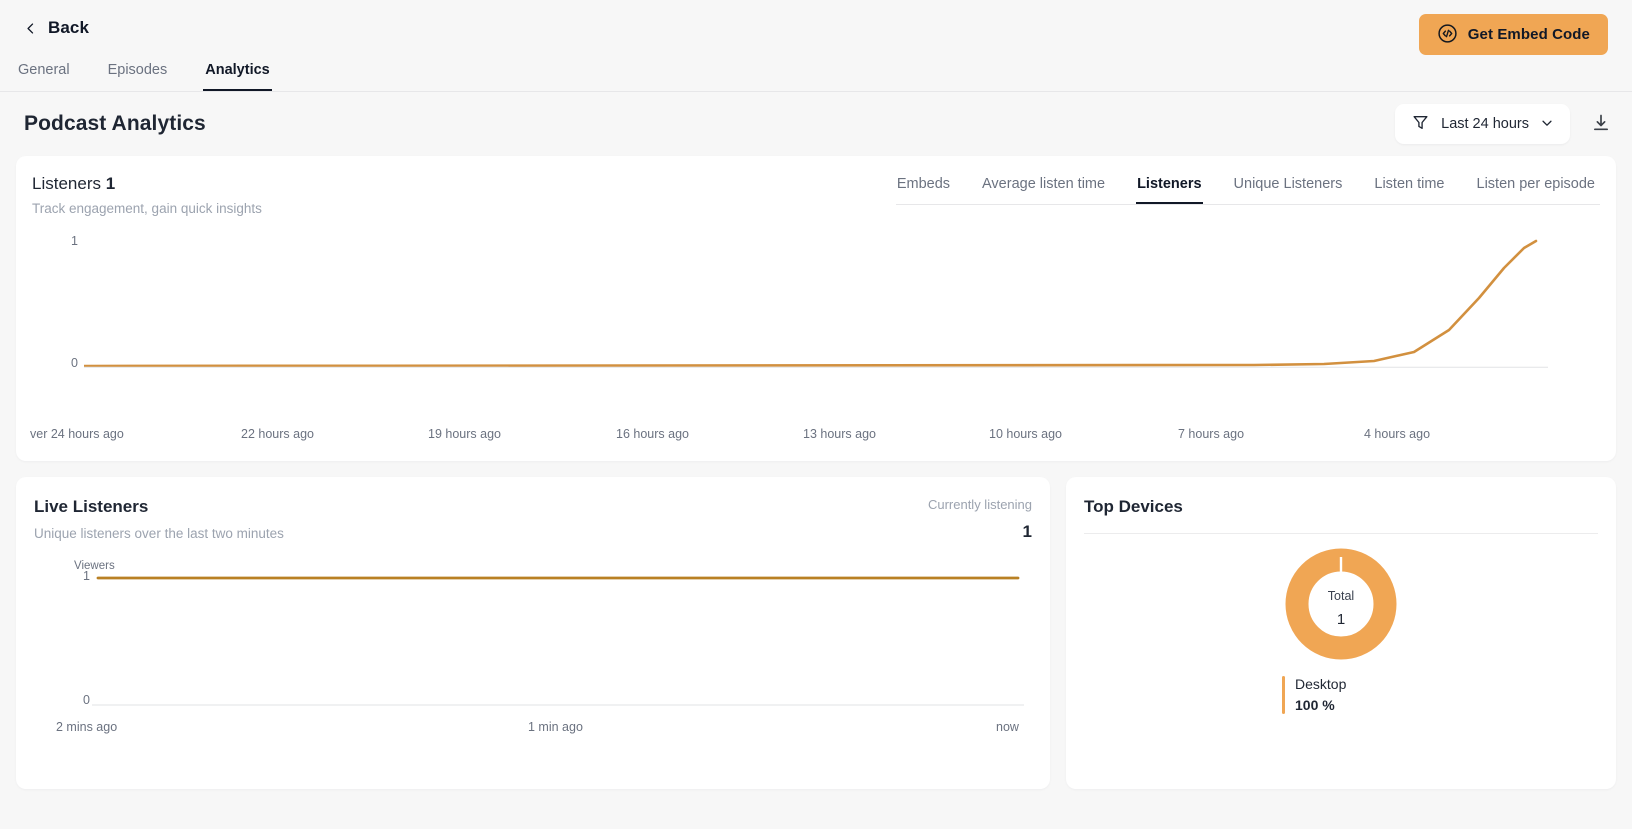 This screenshot has height=829, width=1632. What do you see at coordinates (1547, 124) in the screenshot?
I see `chevron-down-icon` at bounding box center [1547, 124].